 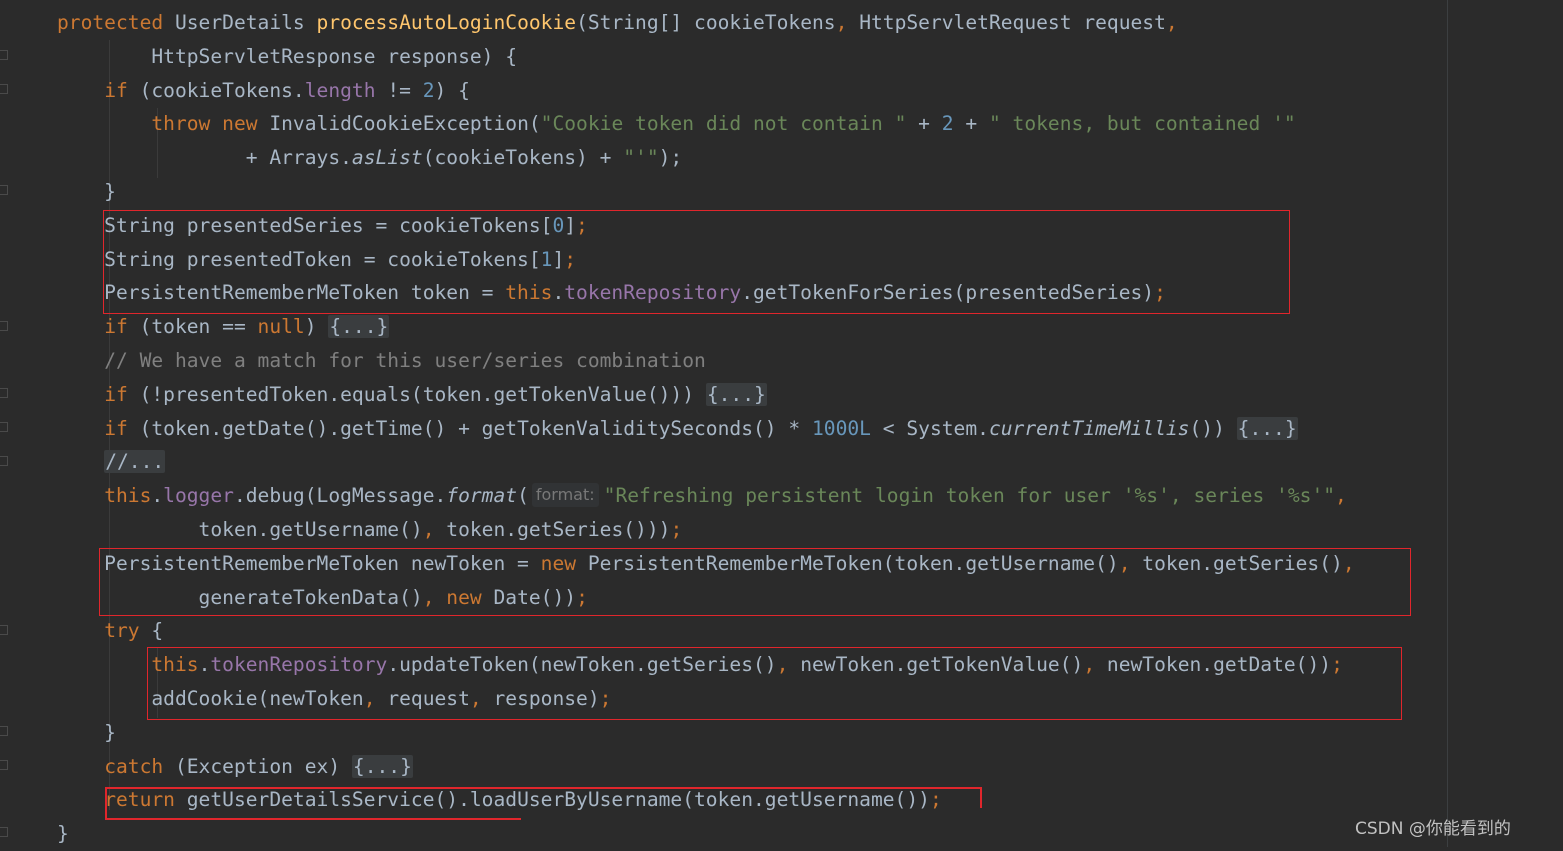 I want to click on code-token: InvalidCookieException(, so click(x=405, y=124).